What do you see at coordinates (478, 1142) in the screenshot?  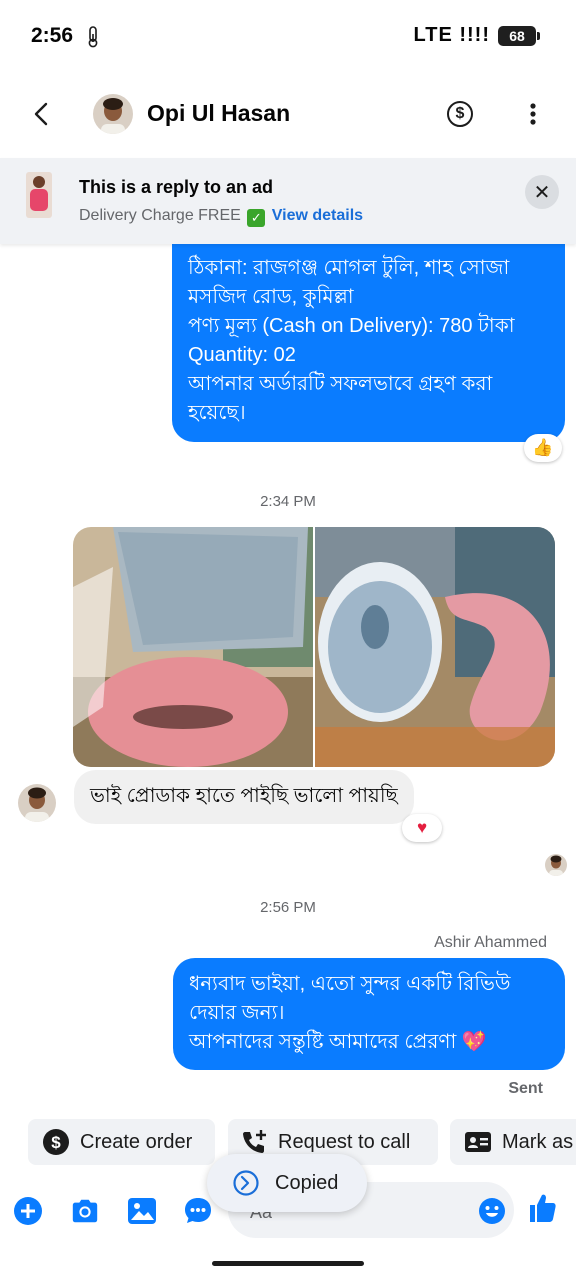 I see `contact-card-icon` at bounding box center [478, 1142].